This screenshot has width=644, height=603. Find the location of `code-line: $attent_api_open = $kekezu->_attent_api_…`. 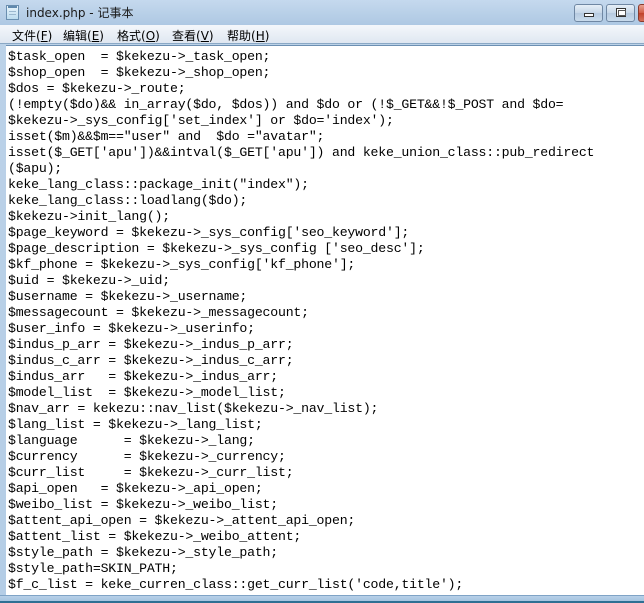

code-line: $attent_api_open = $kekezu->_attent_api_… is located at coordinates (182, 520).